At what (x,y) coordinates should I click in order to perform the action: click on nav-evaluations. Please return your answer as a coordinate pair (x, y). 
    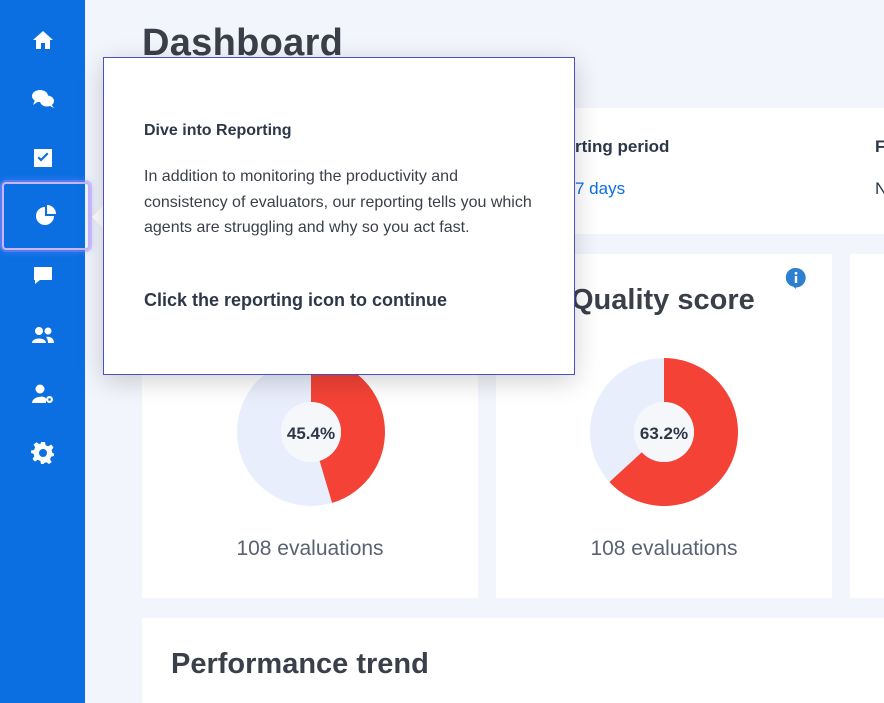
    Looking at the image, I should click on (42, 158).